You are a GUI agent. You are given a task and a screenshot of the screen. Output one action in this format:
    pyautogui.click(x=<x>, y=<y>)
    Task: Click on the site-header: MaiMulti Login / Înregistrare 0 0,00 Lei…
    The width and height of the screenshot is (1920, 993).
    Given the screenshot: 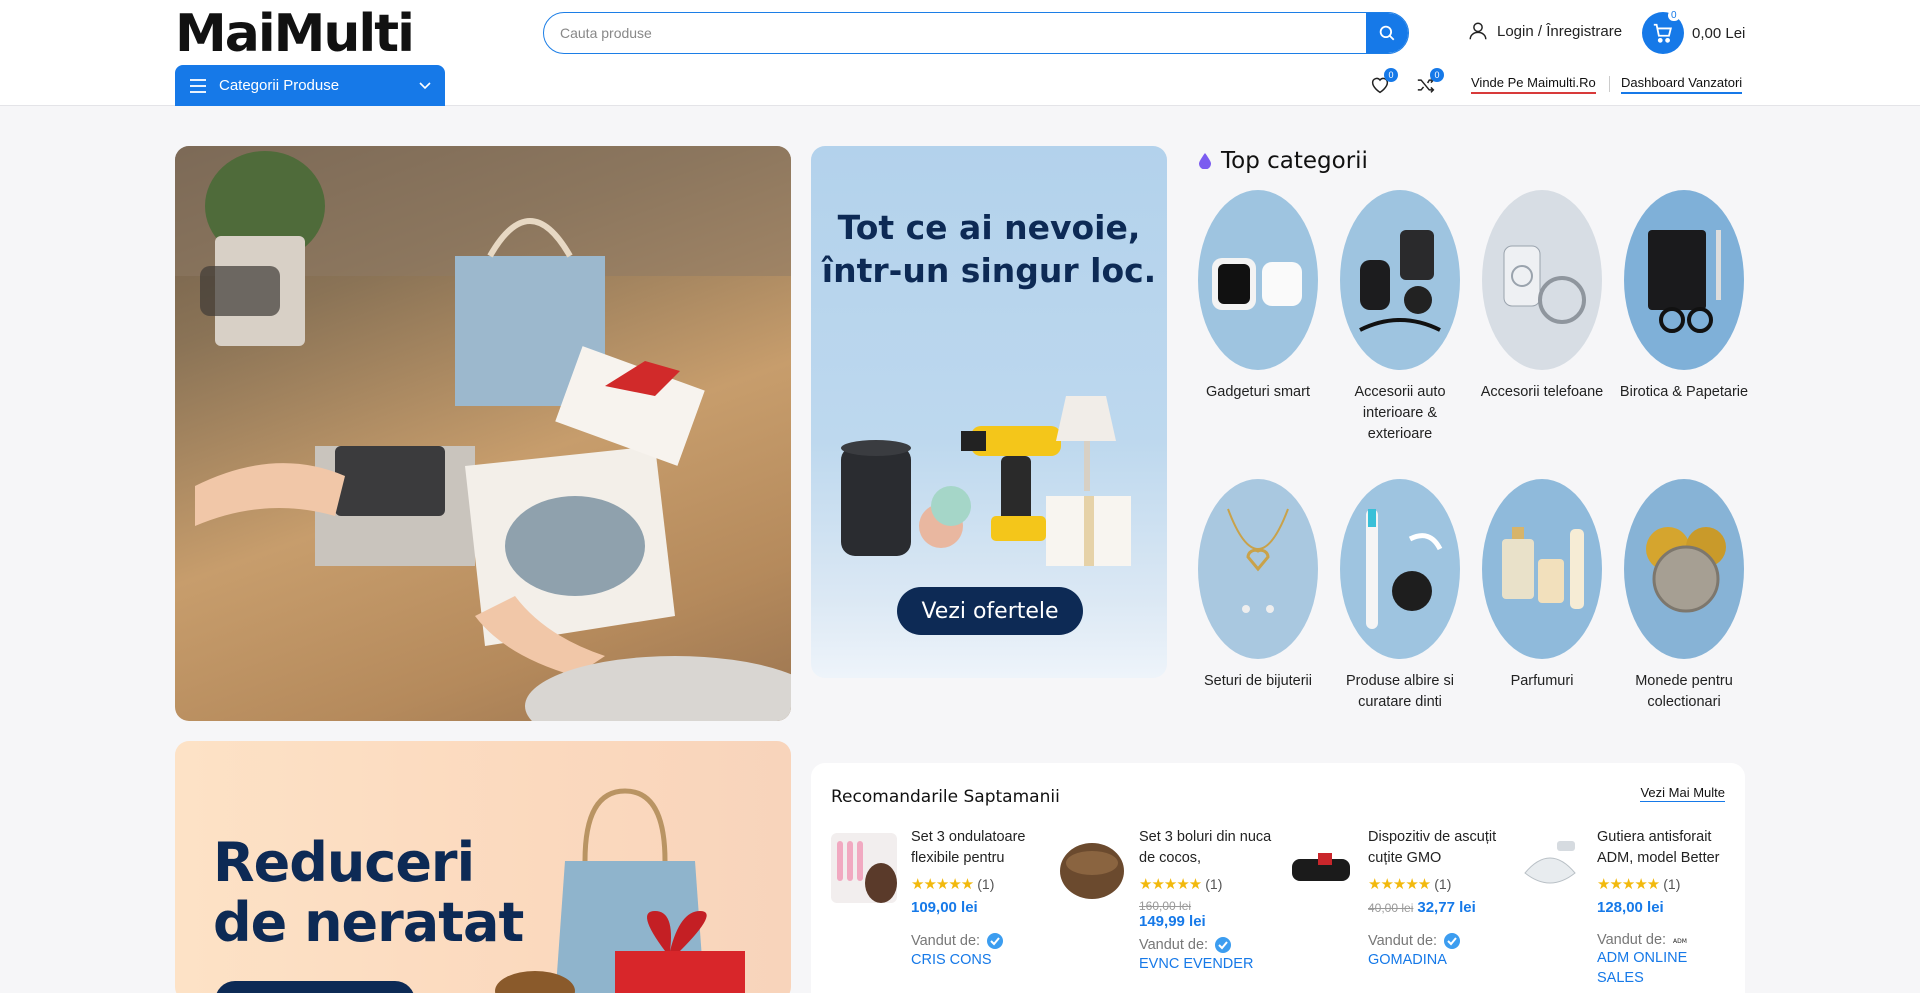 What is the action you would take?
    pyautogui.click(x=960, y=53)
    